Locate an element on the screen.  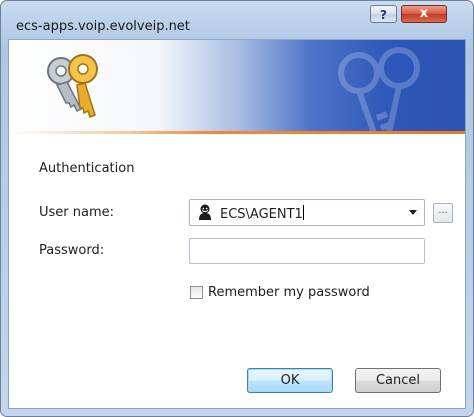
window-title: ecs-apps.voip.evolveip.net is located at coordinates (103, 26).